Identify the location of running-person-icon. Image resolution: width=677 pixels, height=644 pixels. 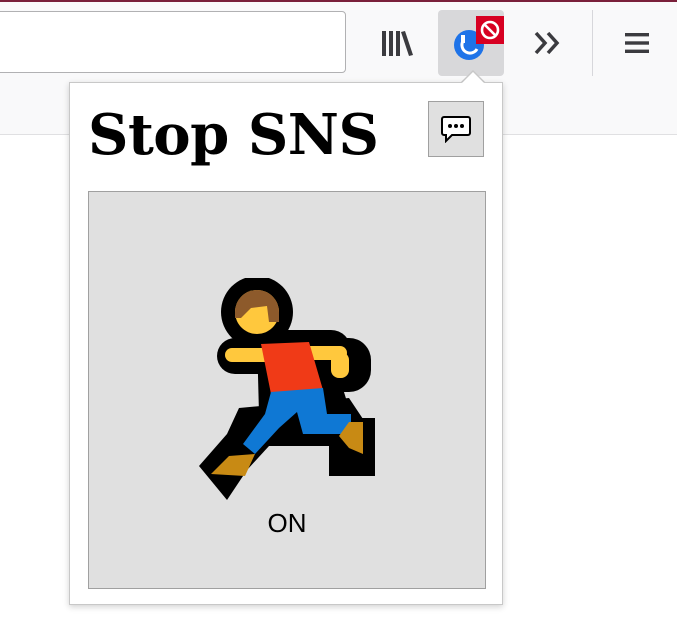
(287, 389).